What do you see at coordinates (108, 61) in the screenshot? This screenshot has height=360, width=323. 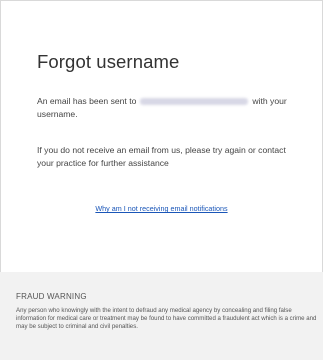 I see `page-title: Forgot username` at bounding box center [108, 61].